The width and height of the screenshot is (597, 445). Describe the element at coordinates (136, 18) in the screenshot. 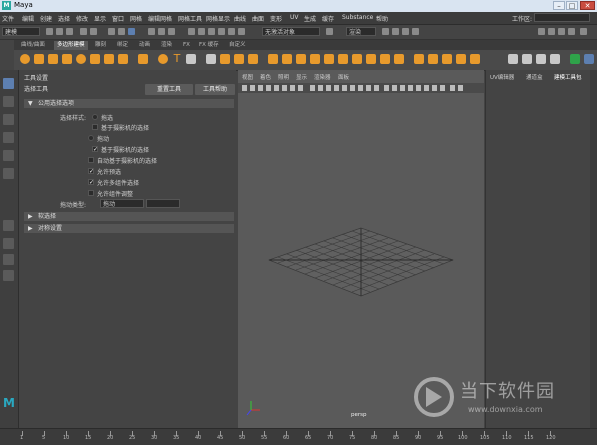

I see `menu-mesh: 网格` at that location.